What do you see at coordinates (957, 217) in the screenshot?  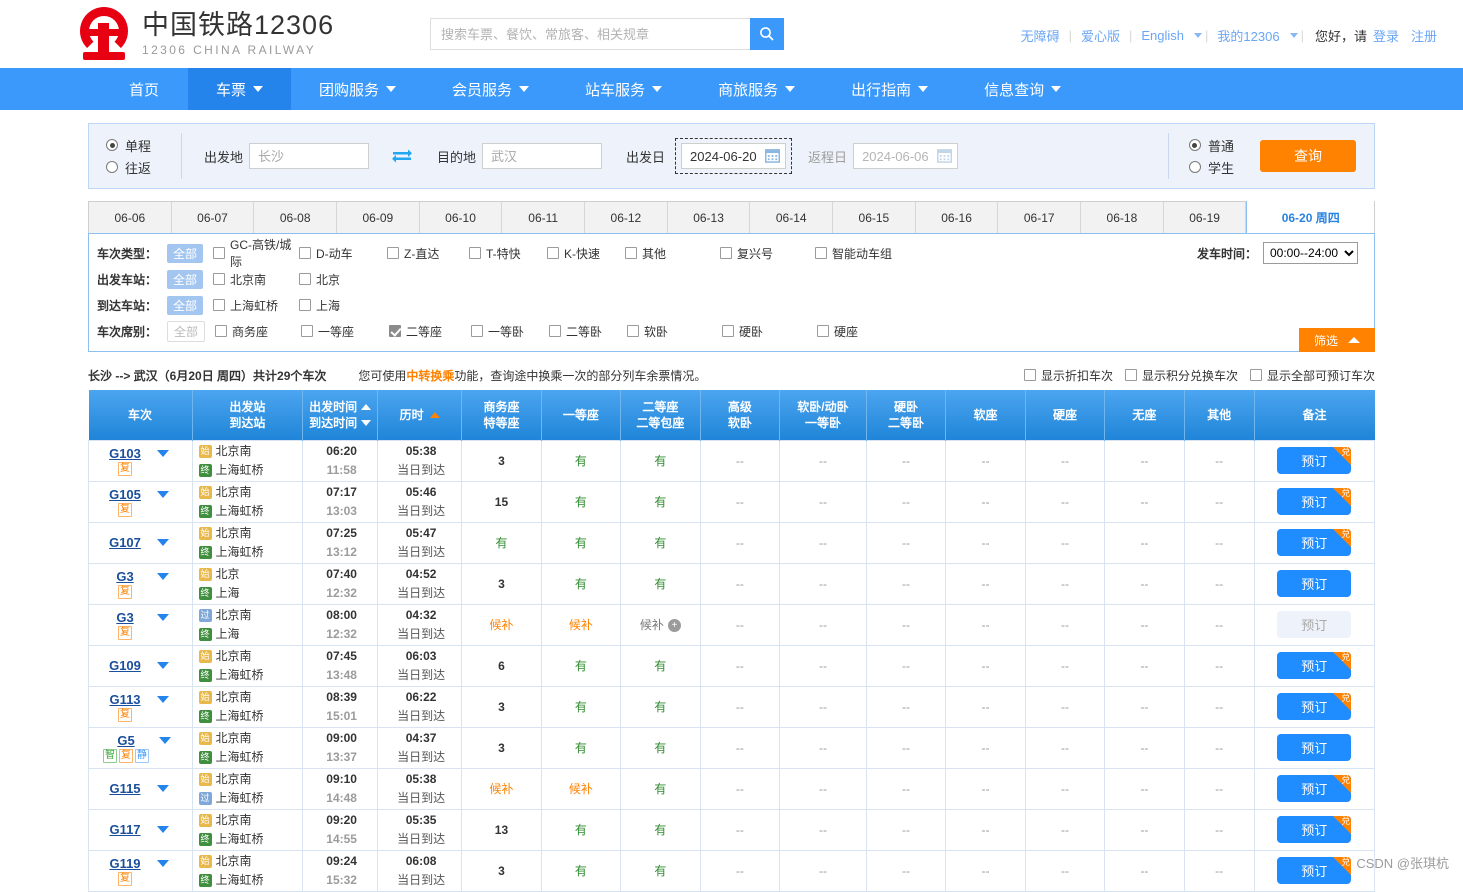 I see `date-tab-11: 06-16` at bounding box center [957, 217].